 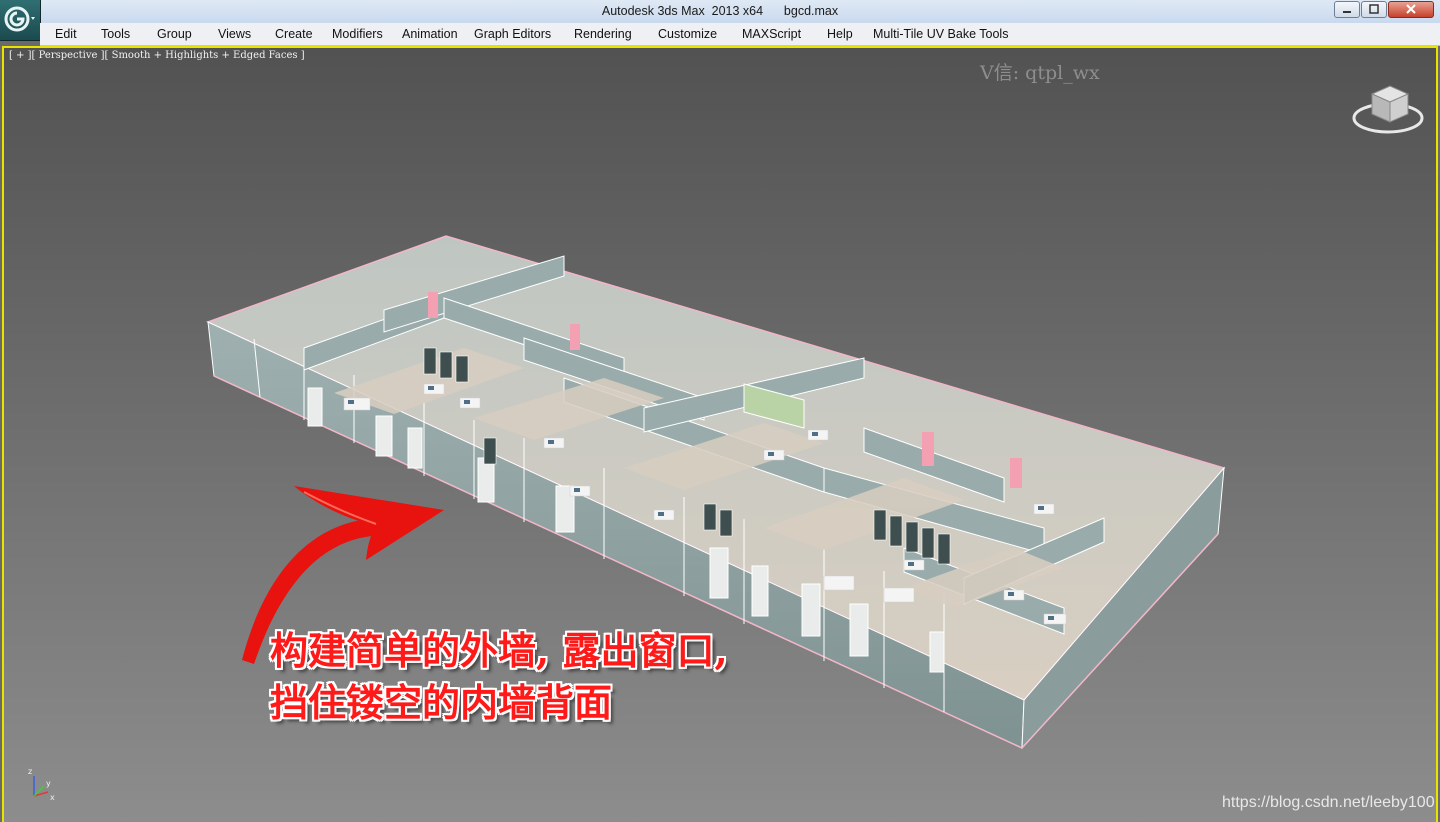 I want to click on maximize-button, so click(x=1374, y=9).